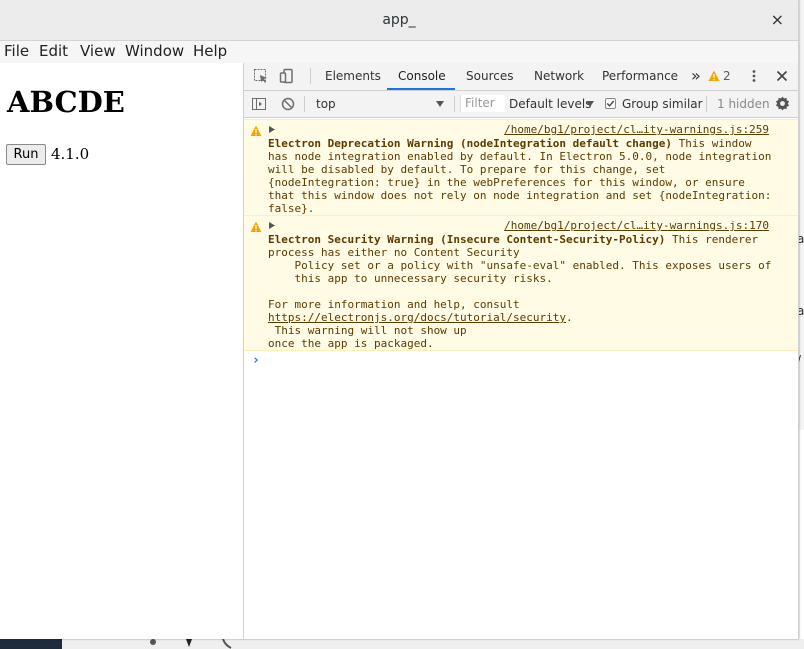 This screenshot has height=649, width=804. Describe the element at coordinates (53, 51) in the screenshot. I see `menu-edit: Edit` at that location.